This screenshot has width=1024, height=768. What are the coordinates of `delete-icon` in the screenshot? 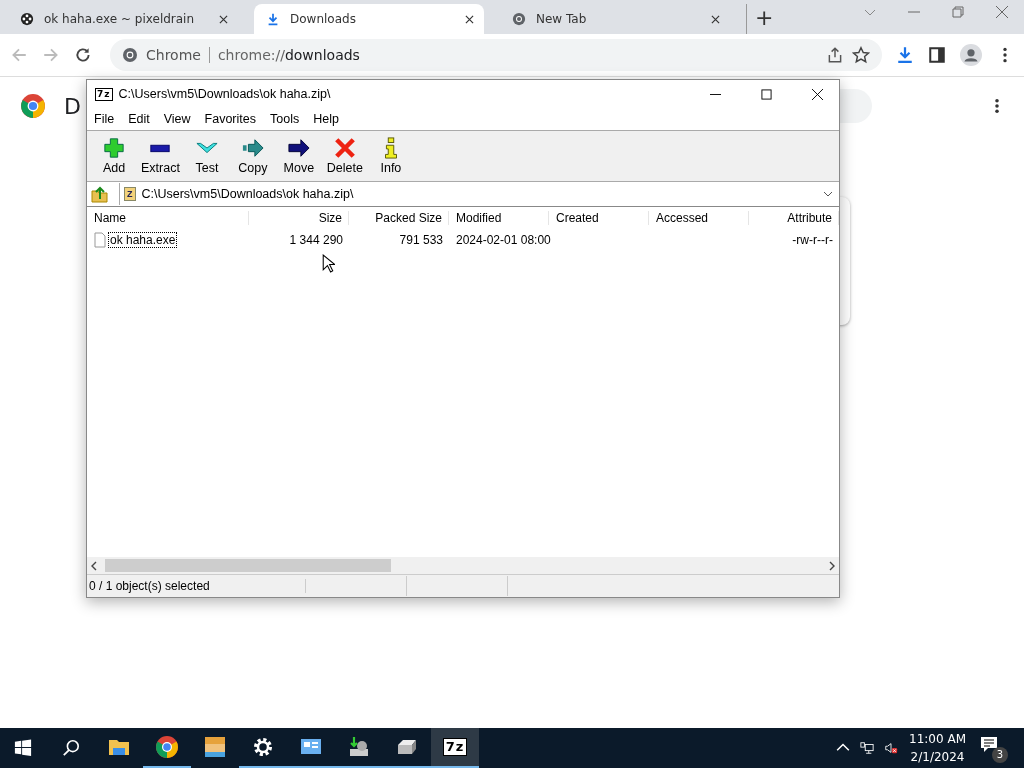 It's located at (344, 148).